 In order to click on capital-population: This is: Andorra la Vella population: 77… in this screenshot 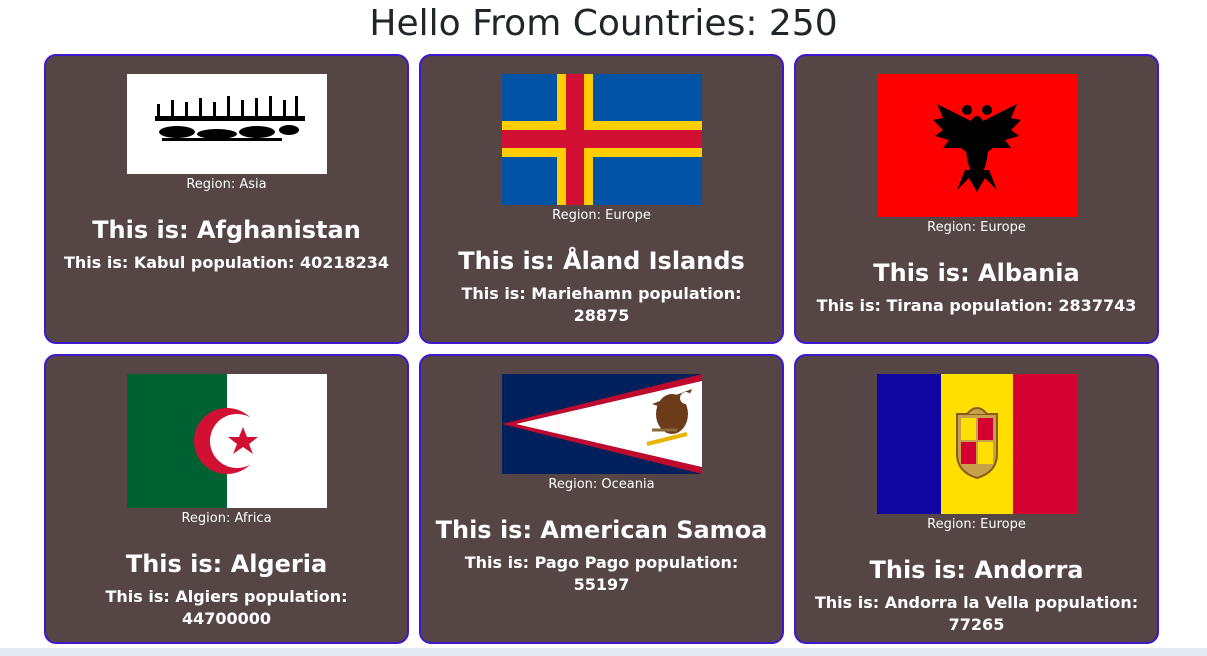, I will do `click(976, 613)`.